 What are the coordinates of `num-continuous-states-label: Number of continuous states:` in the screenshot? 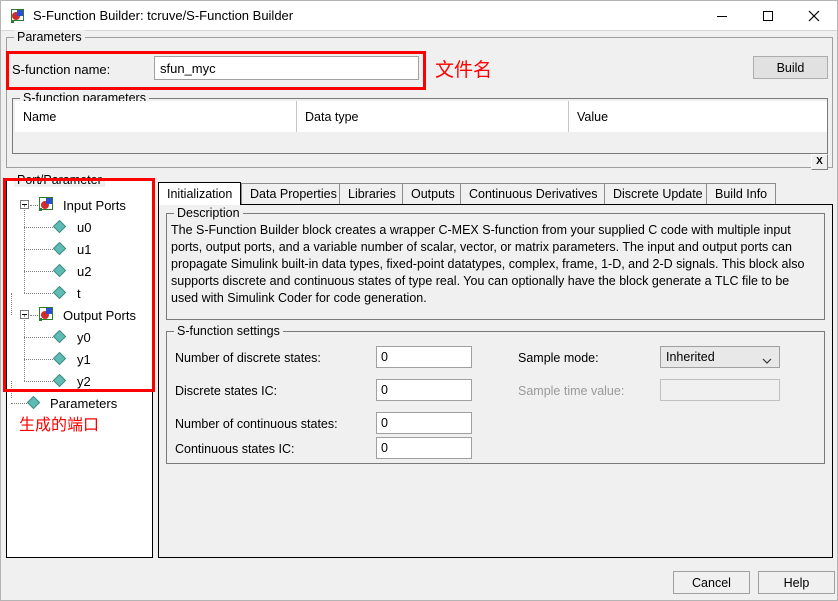 It's located at (256, 424).